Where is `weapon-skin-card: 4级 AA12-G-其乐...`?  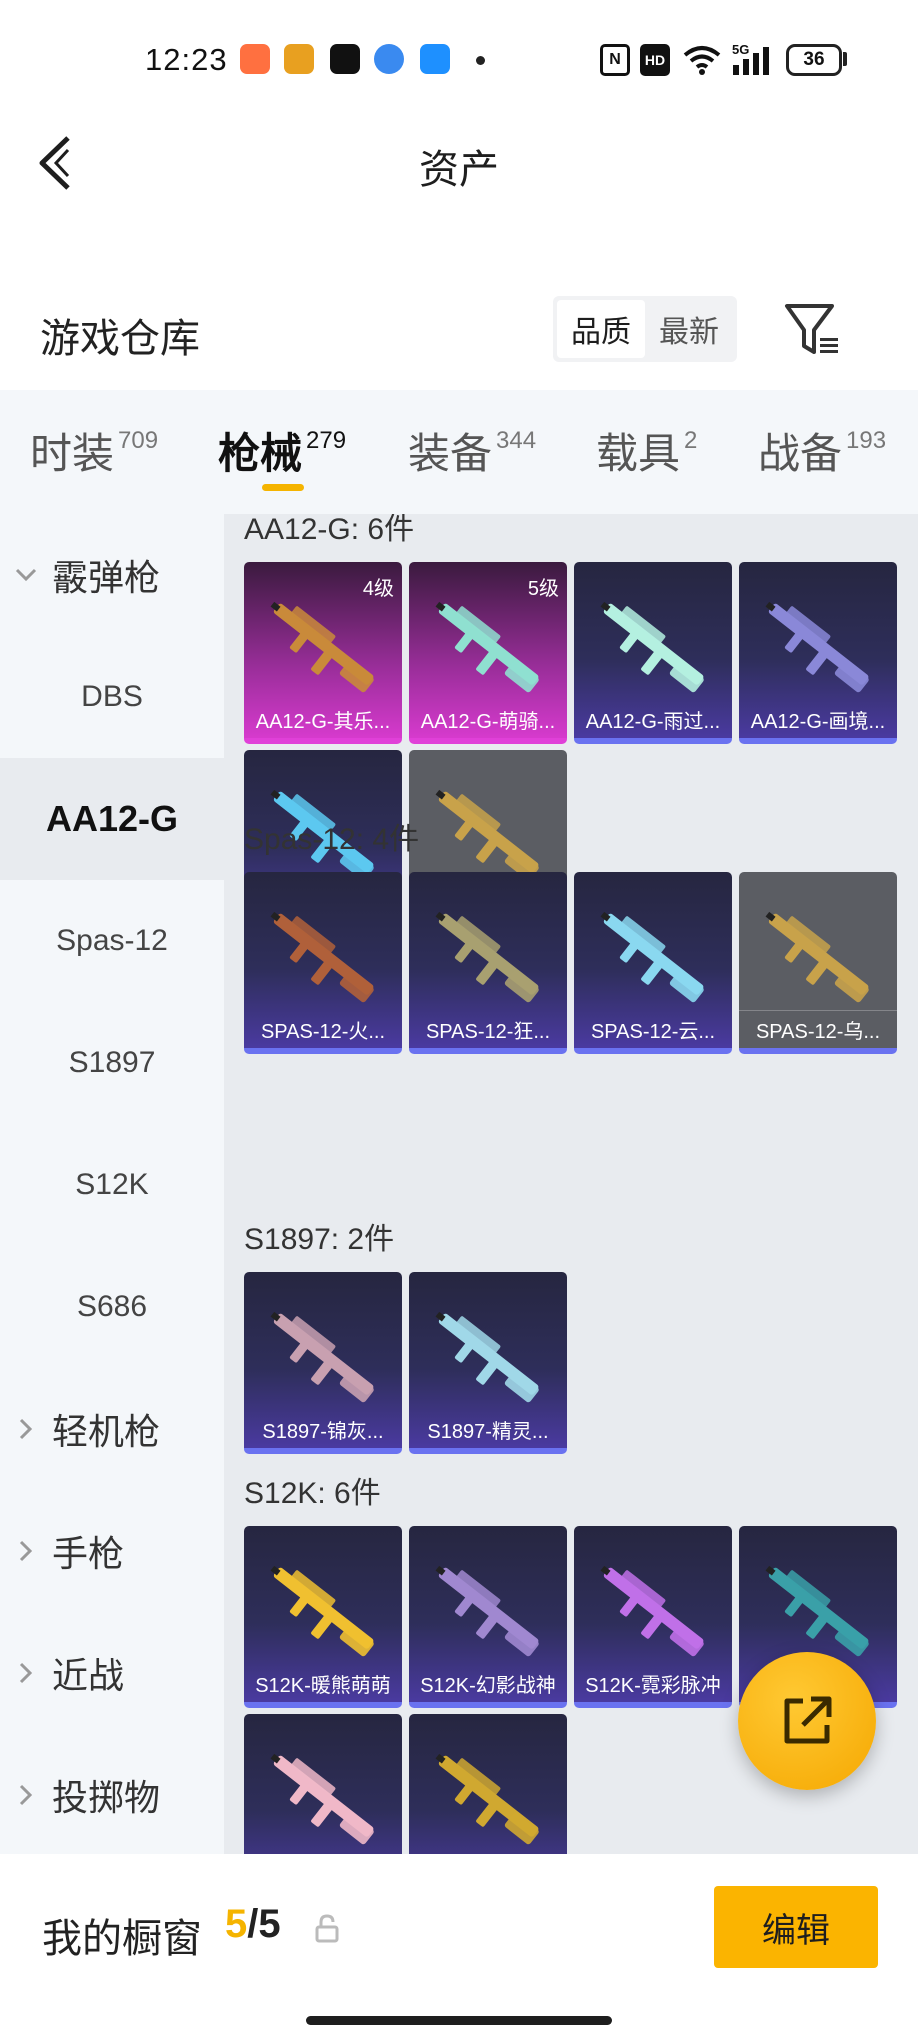 weapon-skin-card: 4级 AA12-G-其乐... is located at coordinates (323, 653).